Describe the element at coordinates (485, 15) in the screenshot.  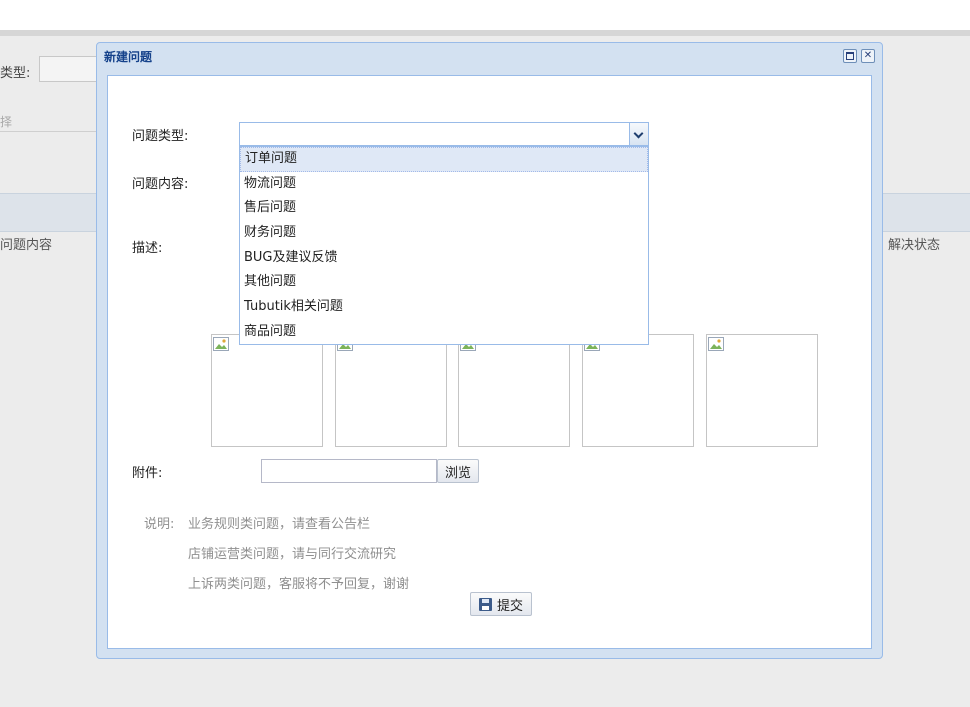
I see `top-bar` at that location.